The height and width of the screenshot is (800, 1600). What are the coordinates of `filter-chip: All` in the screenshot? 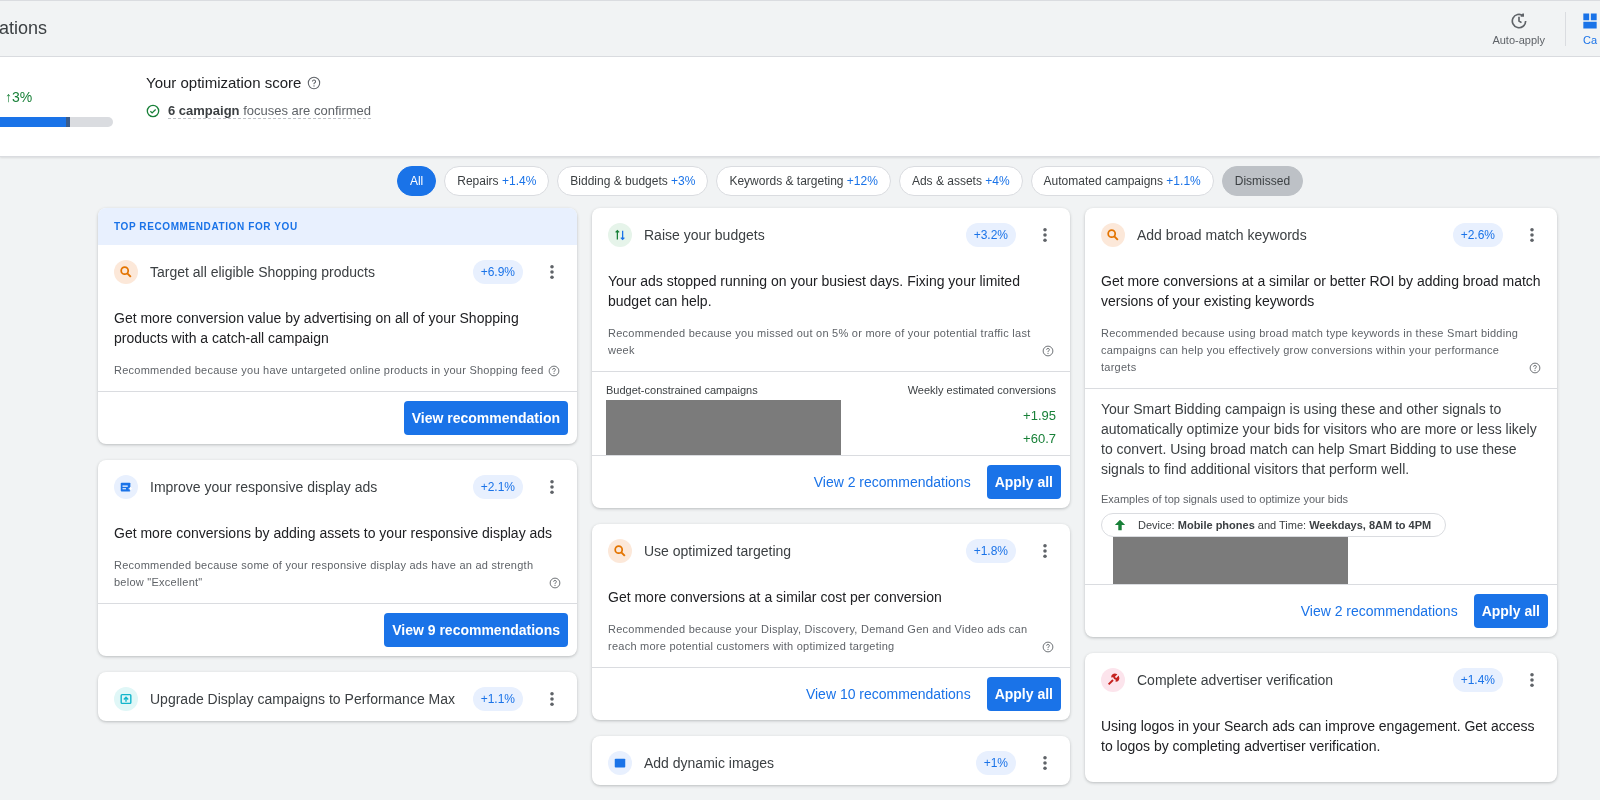 It's located at (416, 181).